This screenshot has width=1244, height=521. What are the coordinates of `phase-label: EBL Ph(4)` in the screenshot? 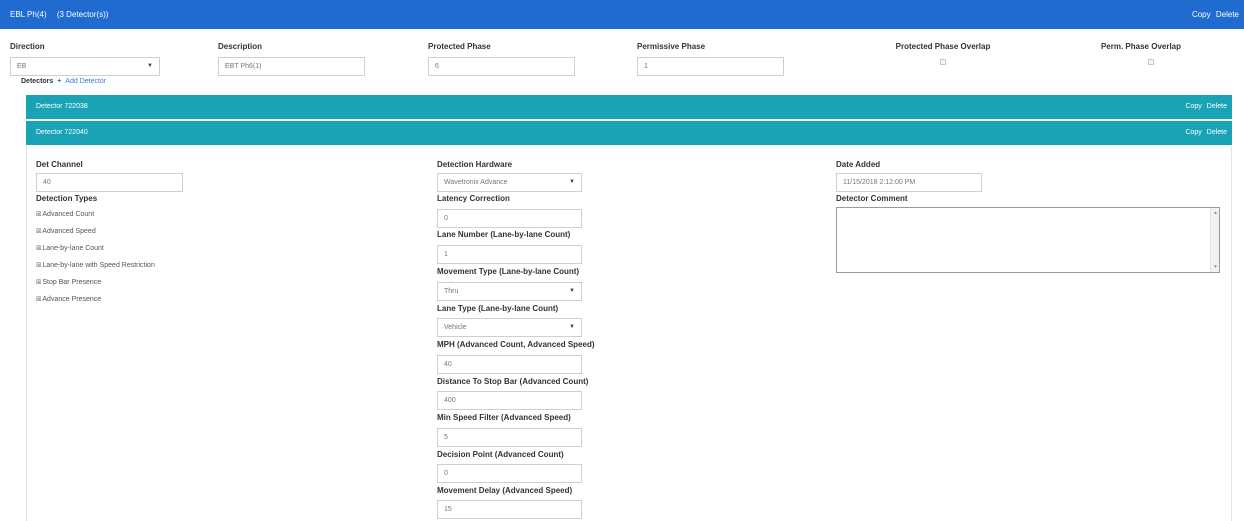 It's located at (28, 14).